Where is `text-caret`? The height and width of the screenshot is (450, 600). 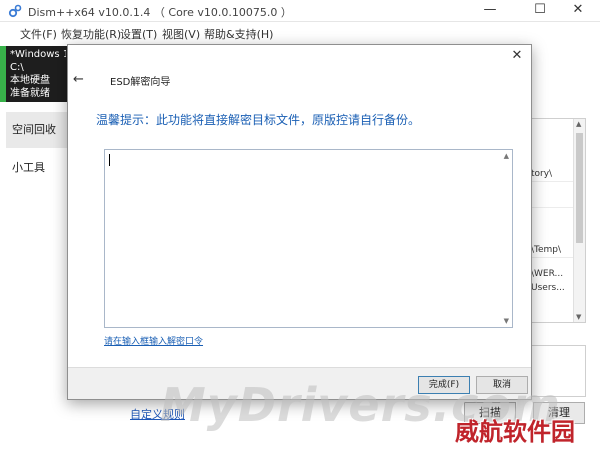
text-caret is located at coordinates (109, 160).